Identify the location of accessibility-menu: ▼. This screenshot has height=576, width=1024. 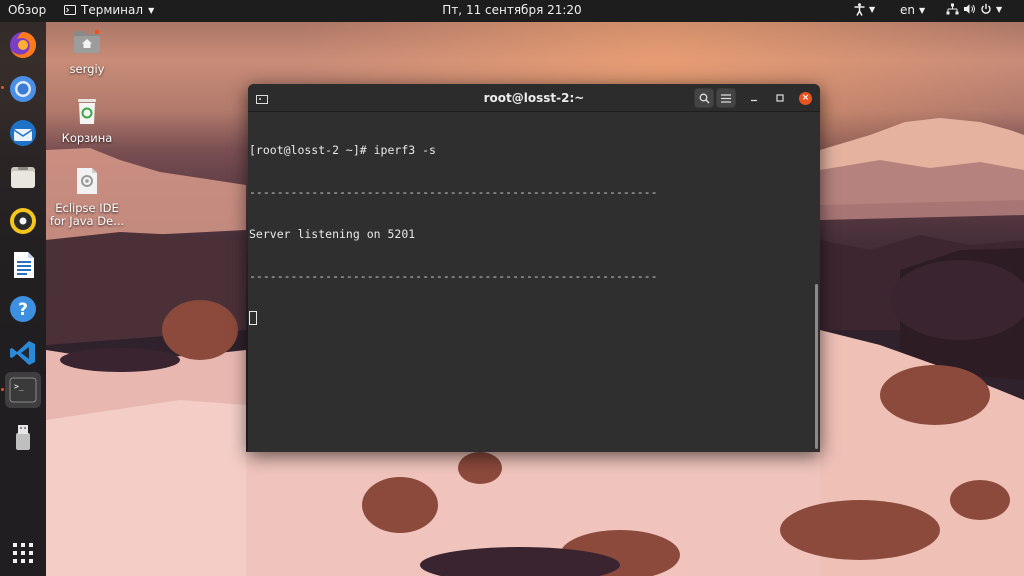
(864, 9).